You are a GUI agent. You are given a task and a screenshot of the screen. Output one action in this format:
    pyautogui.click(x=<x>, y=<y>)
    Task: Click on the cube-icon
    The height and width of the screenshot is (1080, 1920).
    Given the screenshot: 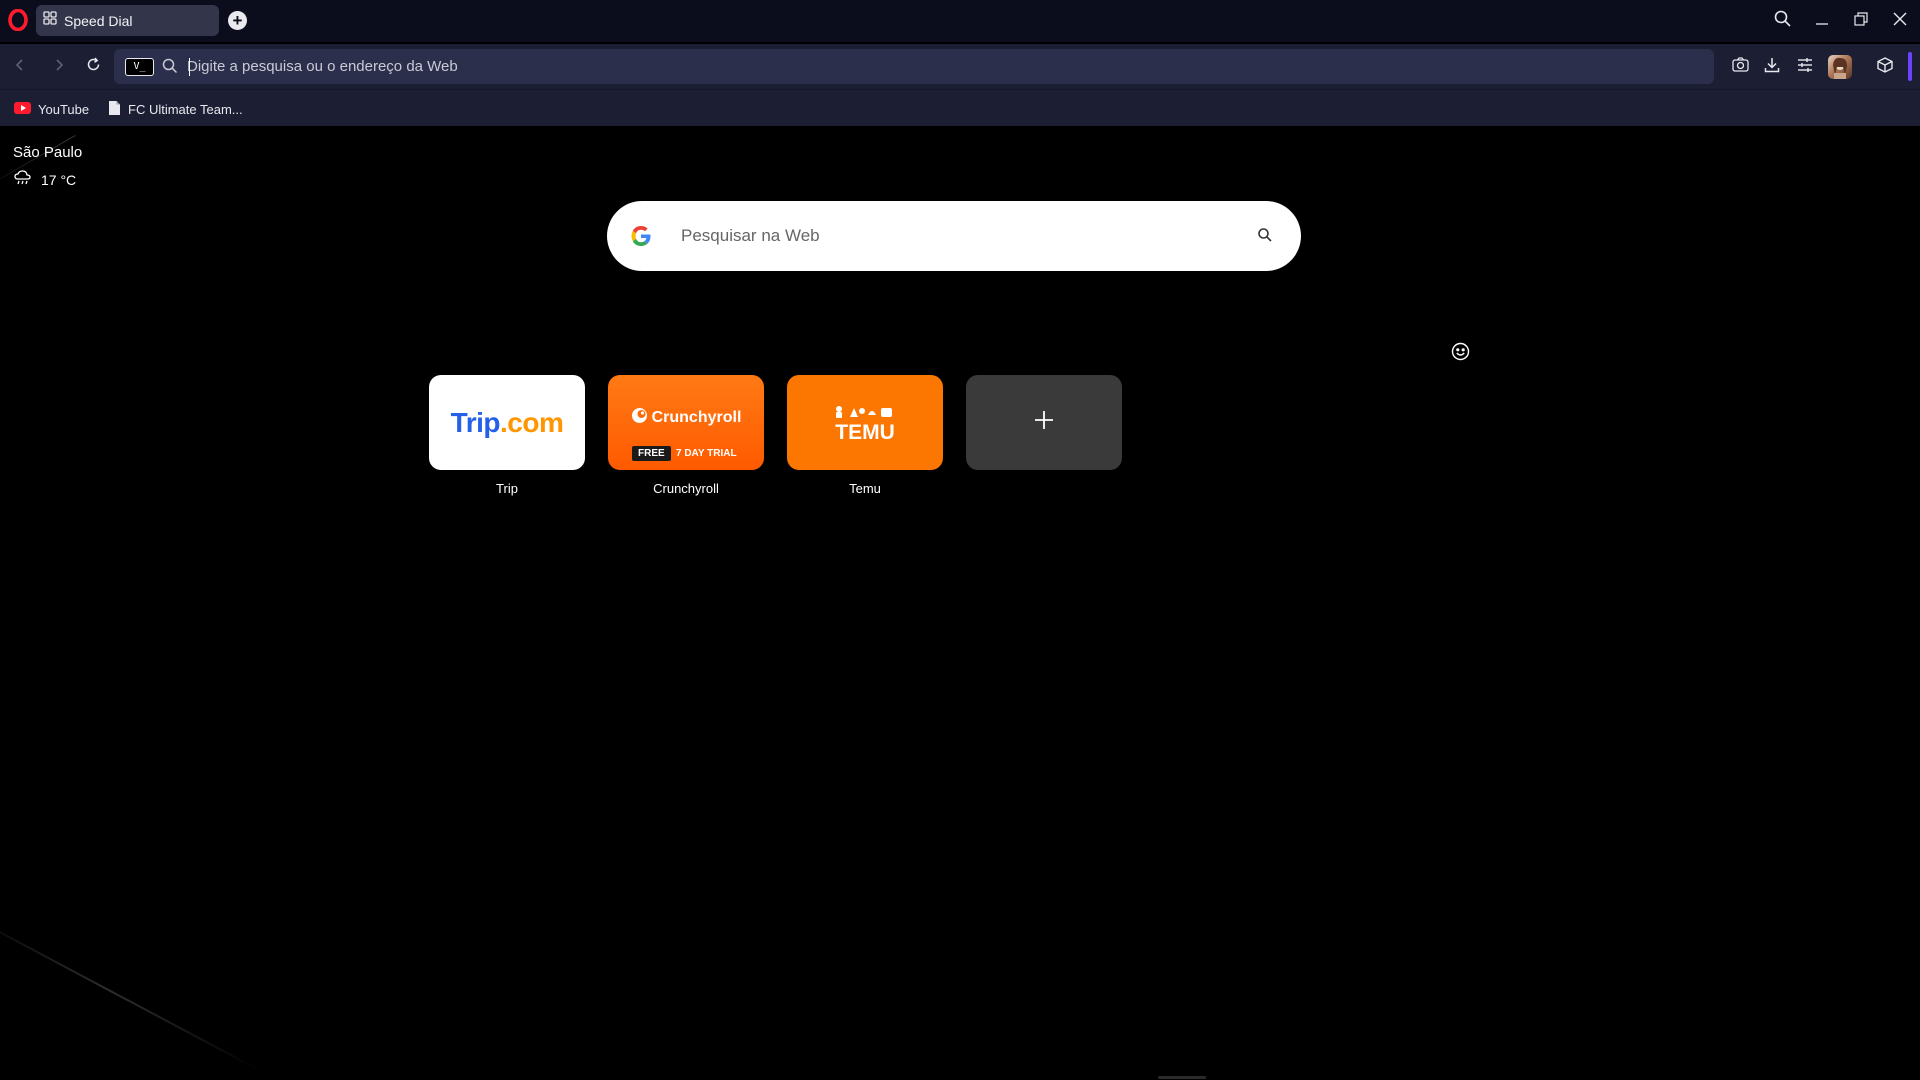 What is the action you would take?
    pyautogui.click(x=1885, y=67)
    